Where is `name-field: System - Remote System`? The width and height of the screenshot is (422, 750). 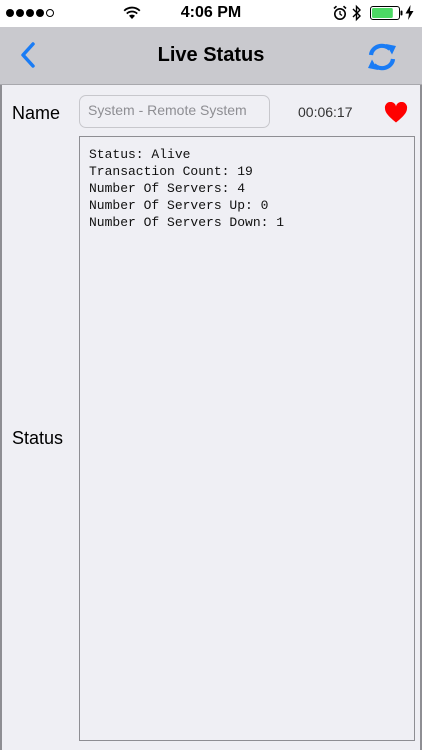 name-field: System - Remote System is located at coordinates (174, 111).